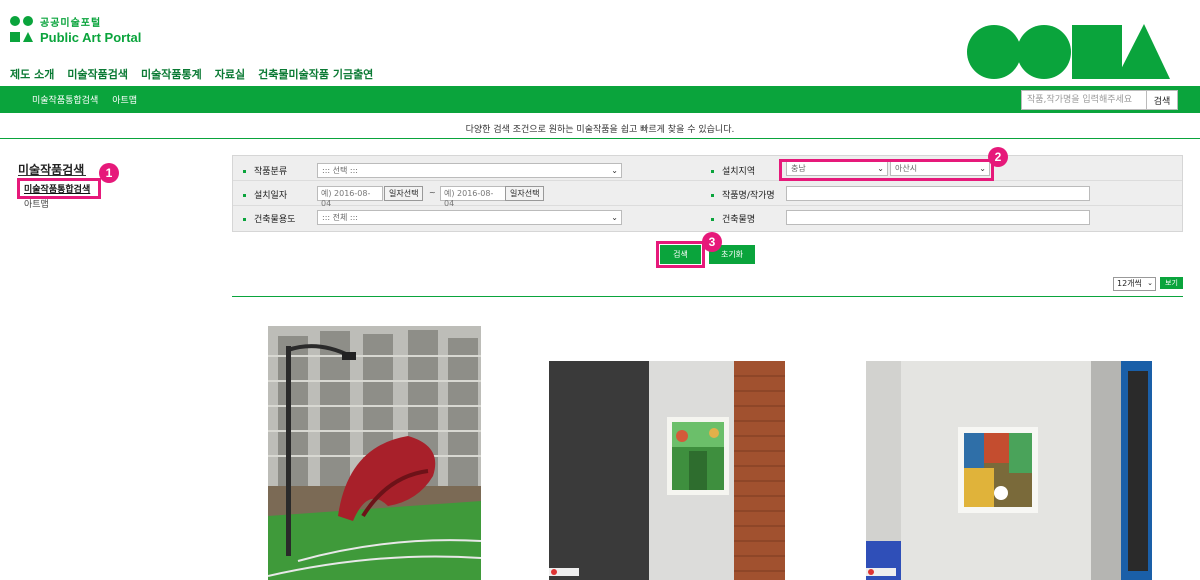 The image size is (1200, 580). Describe the element at coordinates (473, 197) in the screenshot. I see `date-to-input: 예) 2016-08-04` at that location.